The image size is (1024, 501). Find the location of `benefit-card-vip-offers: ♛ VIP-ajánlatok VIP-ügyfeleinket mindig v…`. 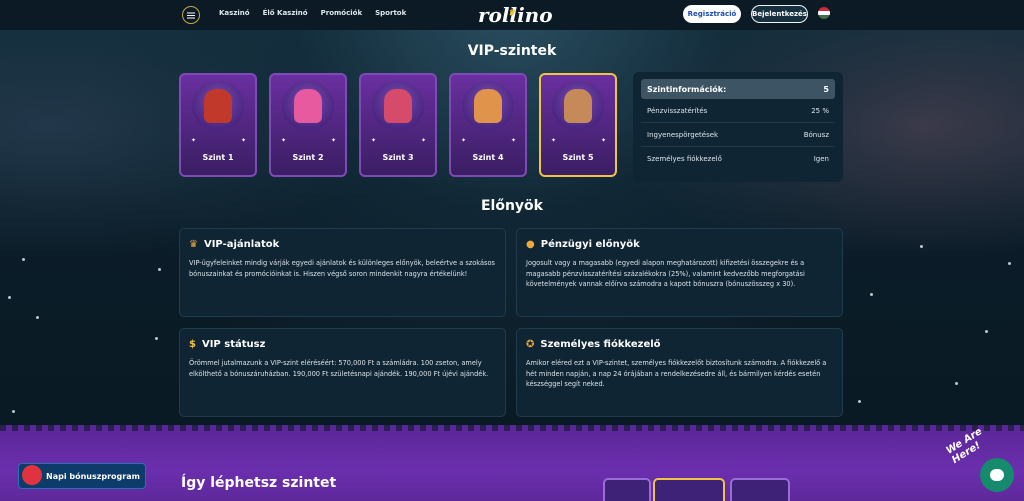

benefit-card-vip-offers: ♛ VIP-ajánlatok VIP-ügyfeleinket mindig v… is located at coordinates (342, 272).